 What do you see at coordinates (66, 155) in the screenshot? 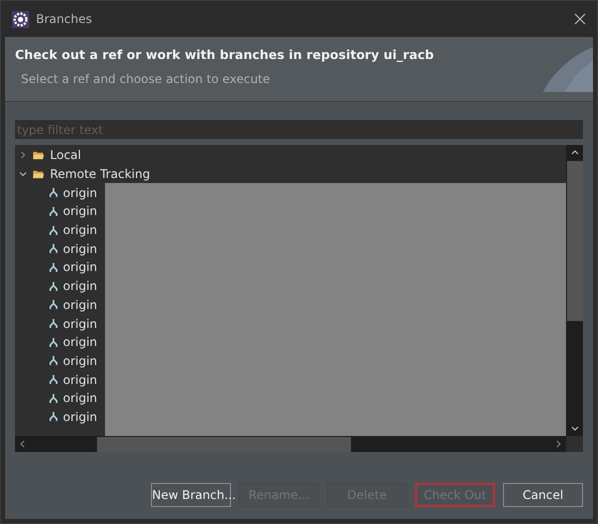
I see `tree-item: Local` at bounding box center [66, 155].